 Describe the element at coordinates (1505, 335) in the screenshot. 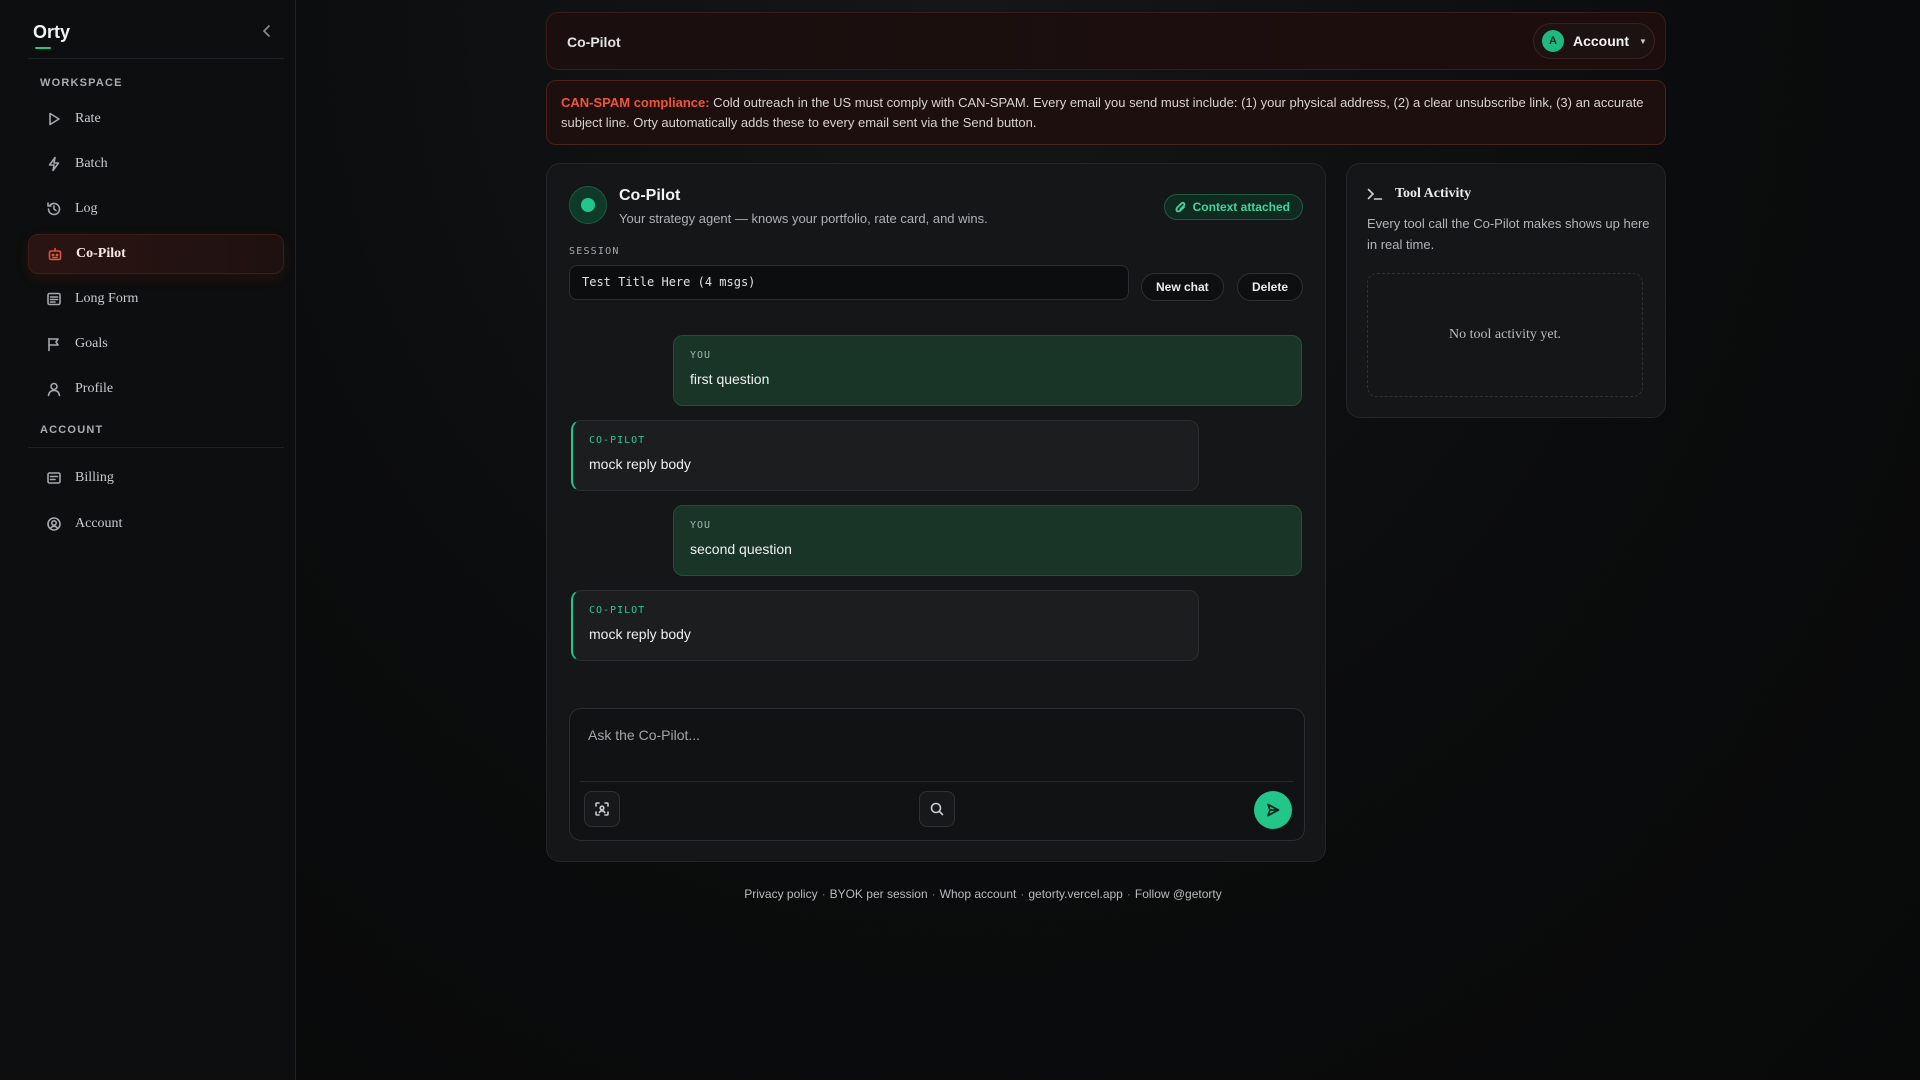

I see `tool-activity-empty-state: No tool activity yet.` at that location.